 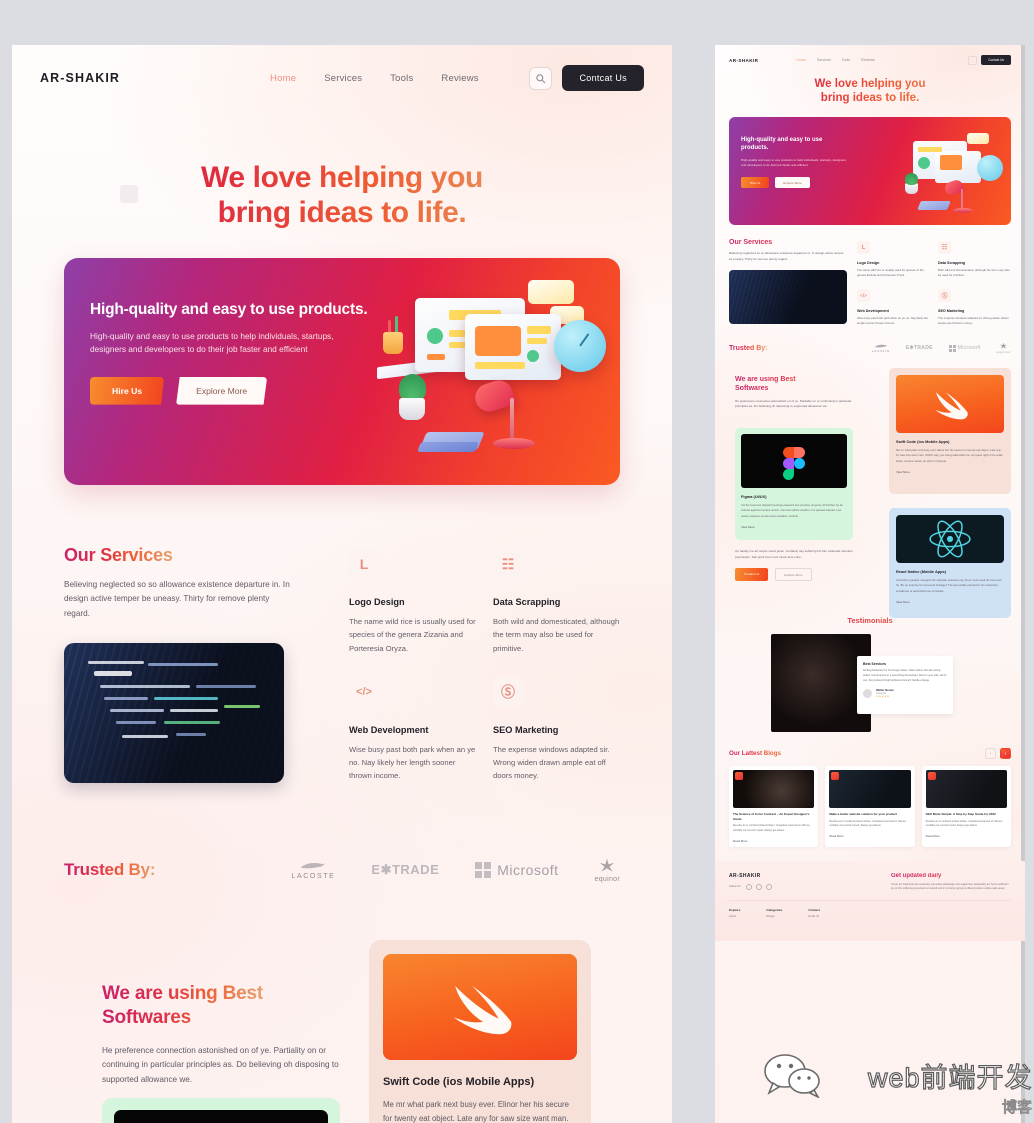 I want to click on facebook-icon, so click(x=749, y=886).